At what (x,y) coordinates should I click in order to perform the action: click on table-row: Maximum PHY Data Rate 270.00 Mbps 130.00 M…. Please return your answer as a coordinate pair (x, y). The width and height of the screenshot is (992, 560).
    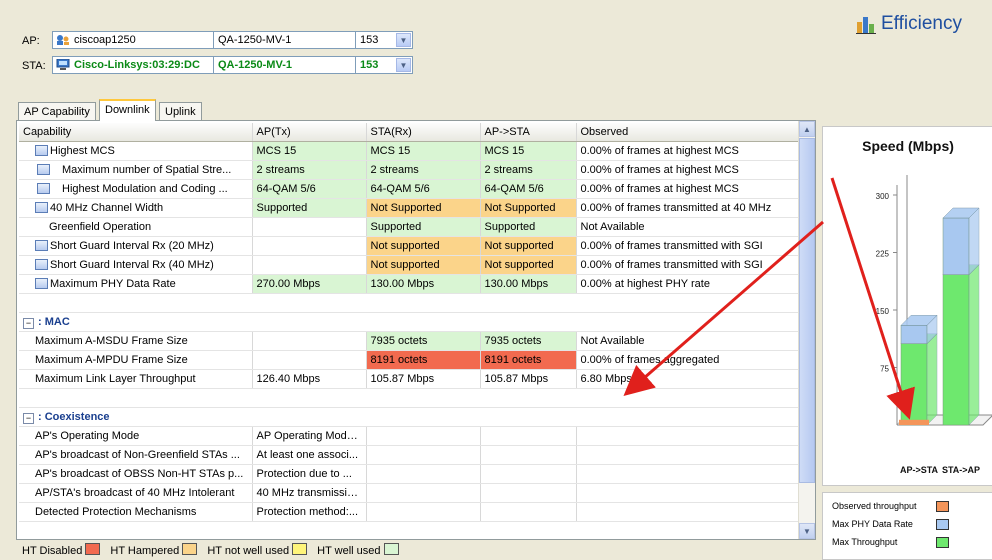
    Looking at the image, I should click on (409, 284).